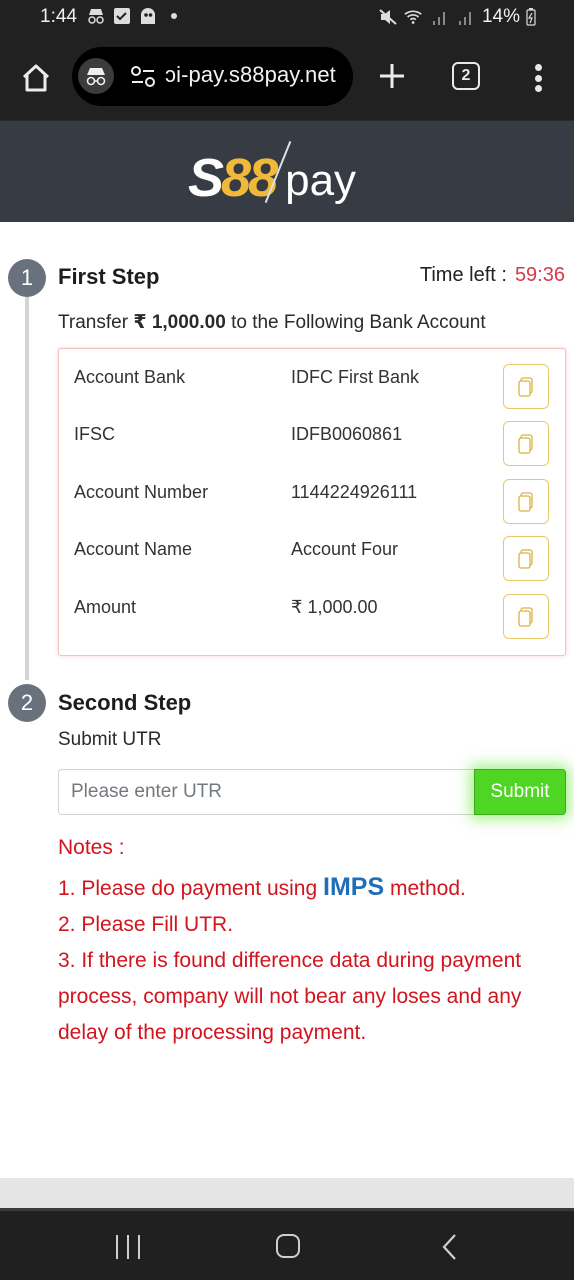 This screenshot has width=574, height=1280. I want to click on bank-label: Account Bank, so click(130, 377).